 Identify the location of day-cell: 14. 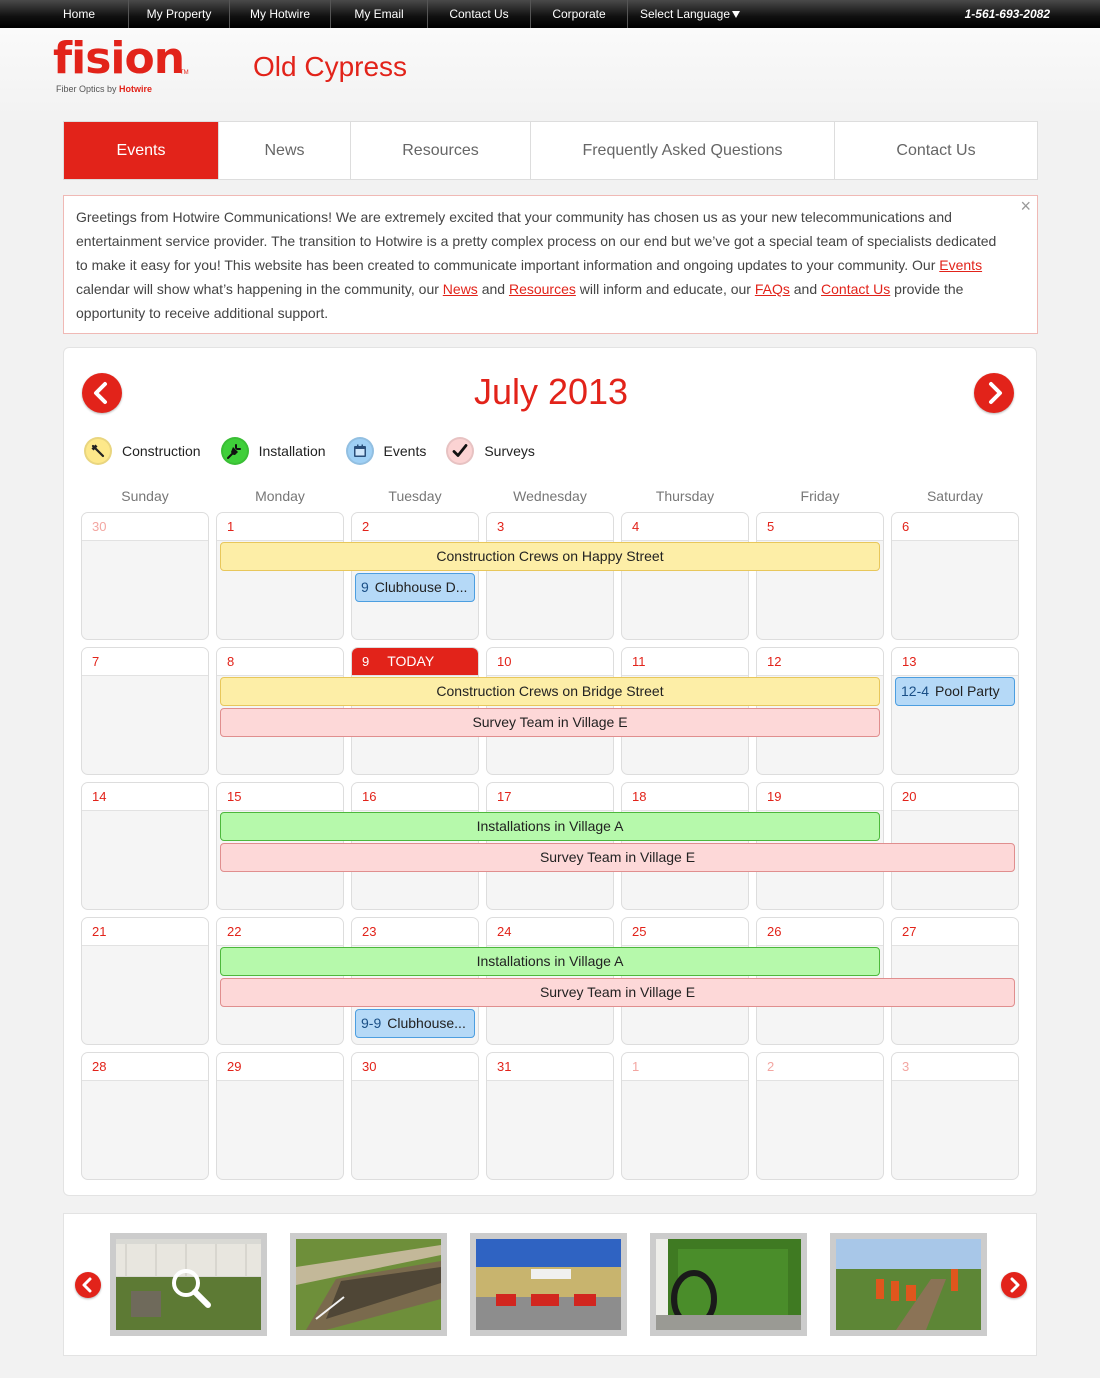
(145, 846).